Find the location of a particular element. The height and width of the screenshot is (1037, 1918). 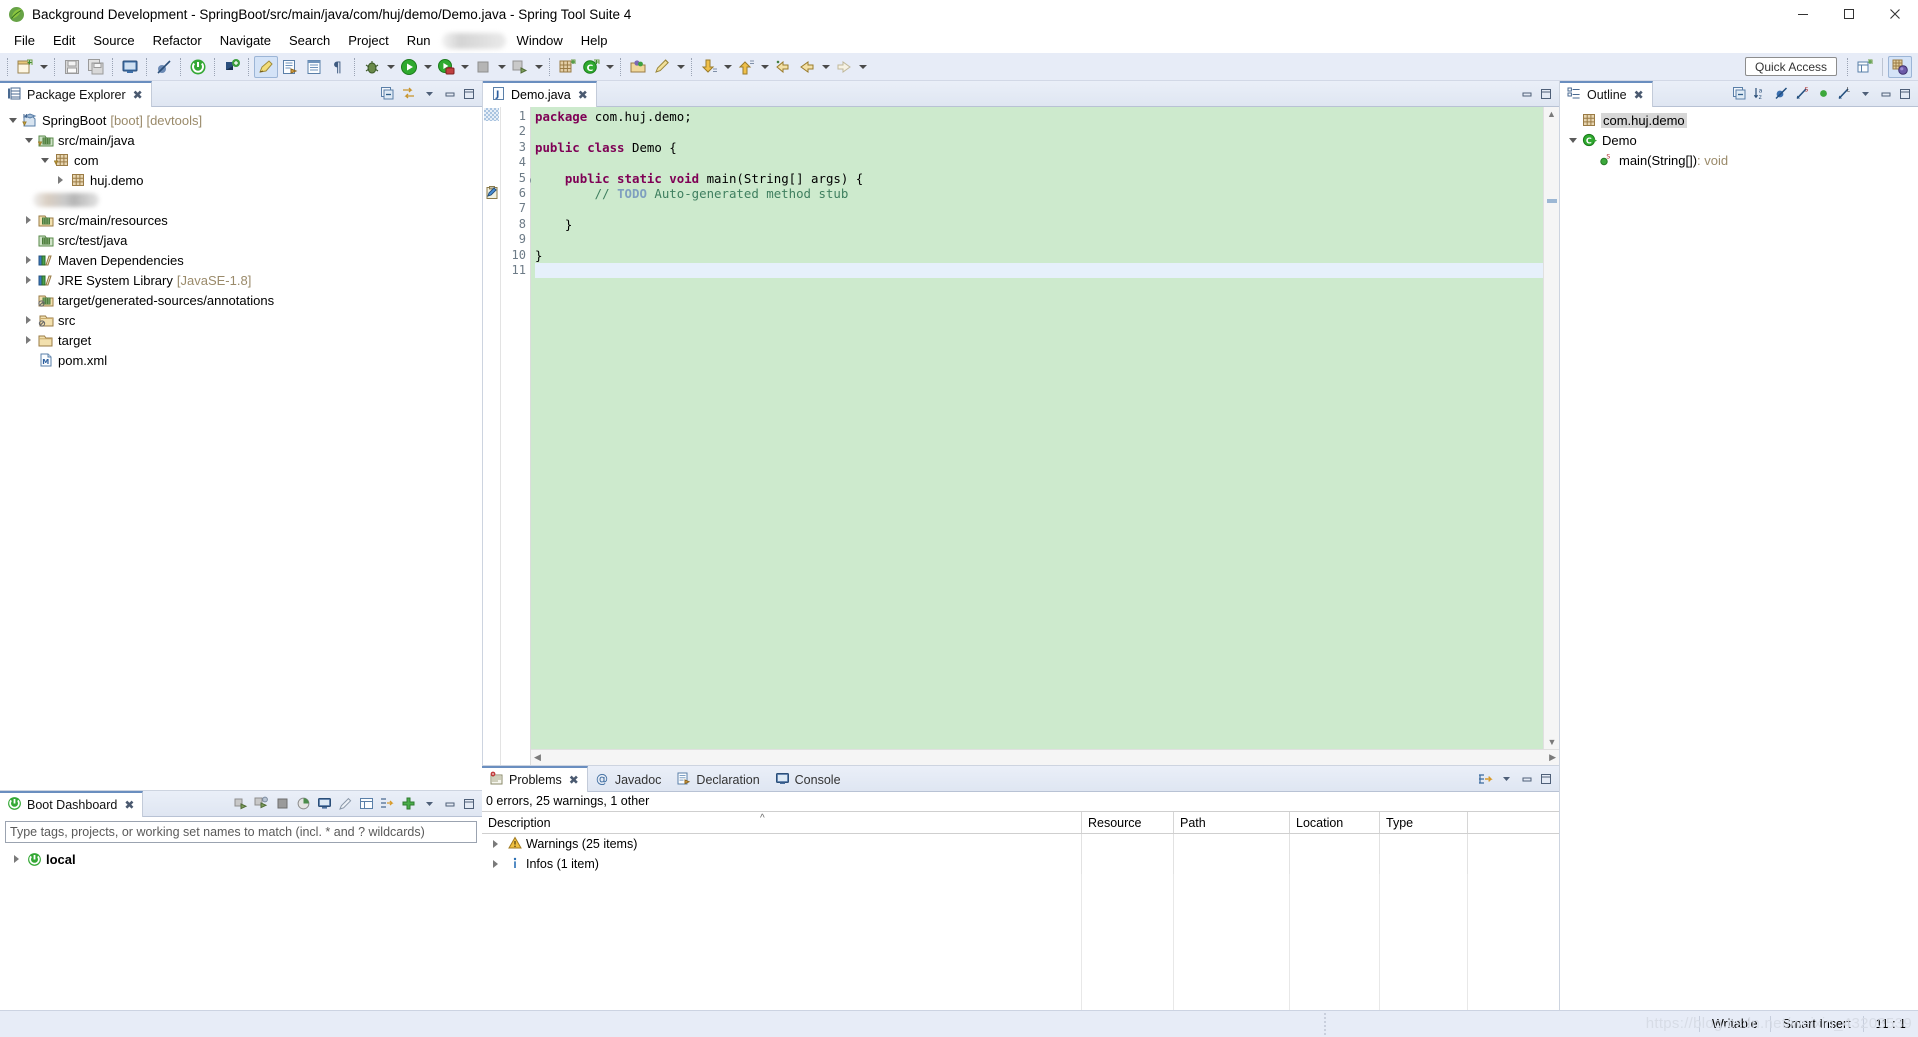

collapse-all-icon is located at coordinates (387, 94).